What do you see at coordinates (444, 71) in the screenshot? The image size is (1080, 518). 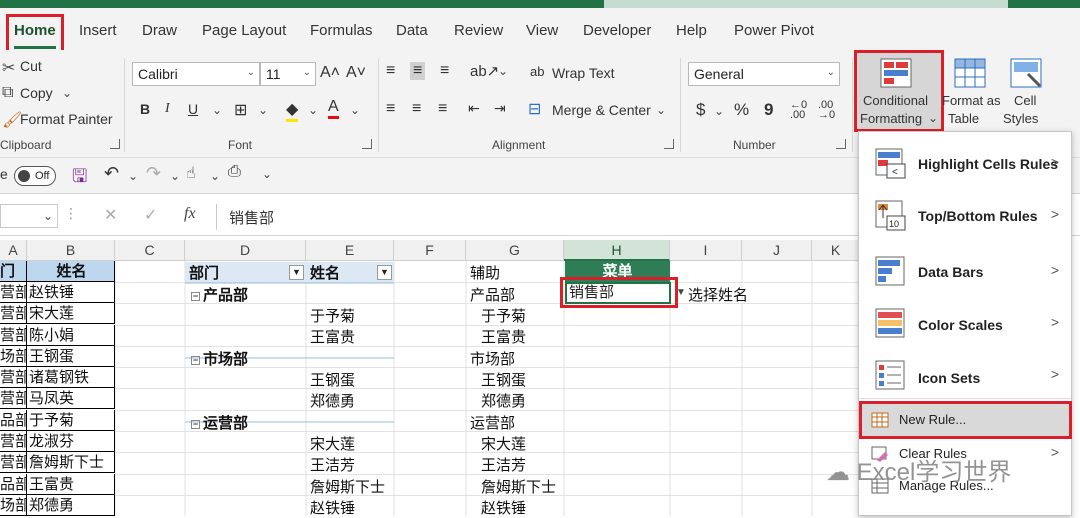 I see `align-bottom-icon: ≡` at bounding box center [444, 71].